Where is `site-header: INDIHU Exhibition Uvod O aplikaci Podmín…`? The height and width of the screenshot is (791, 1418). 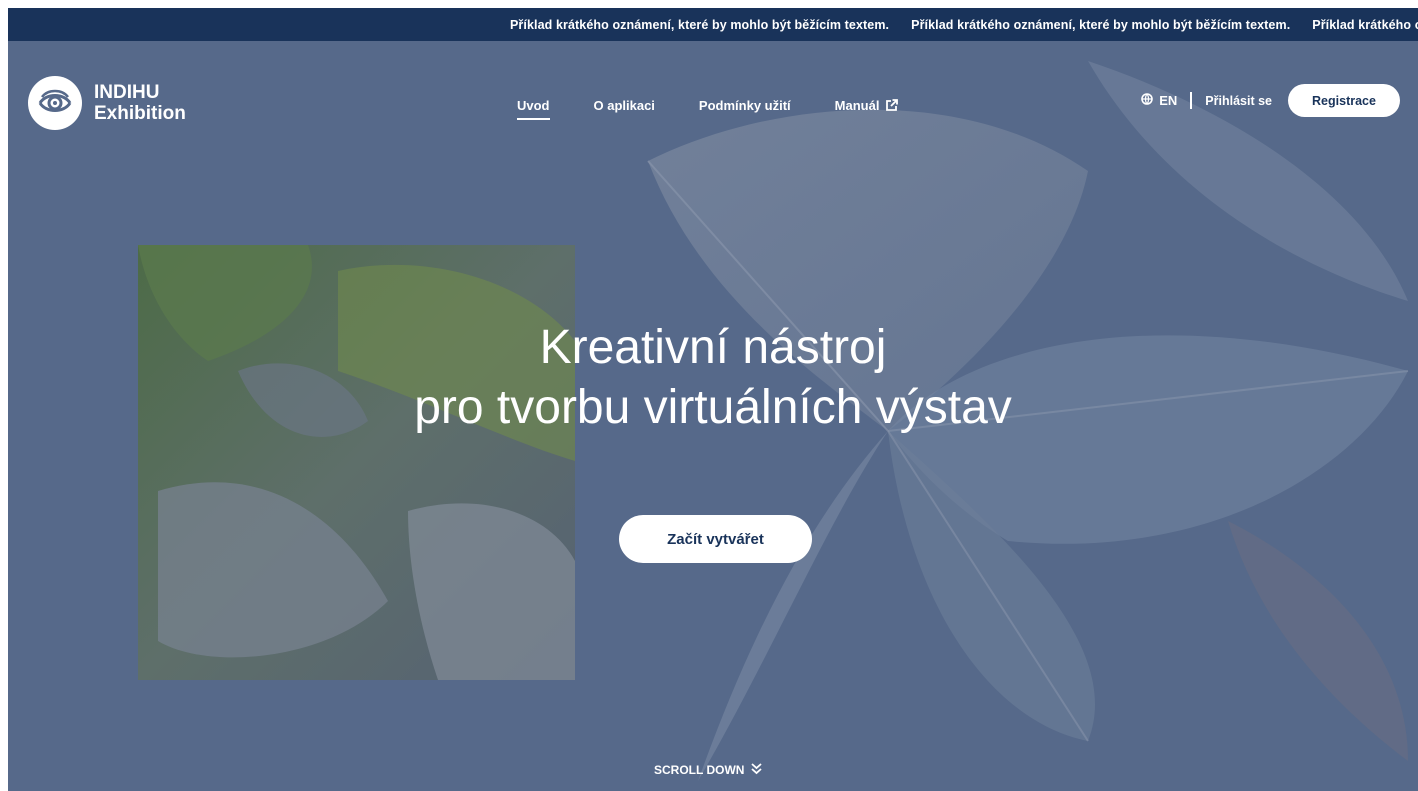 site-header: INDIHU Exhibition Uvod O aplikaci Podmín… is located at coordinates (713, 91).